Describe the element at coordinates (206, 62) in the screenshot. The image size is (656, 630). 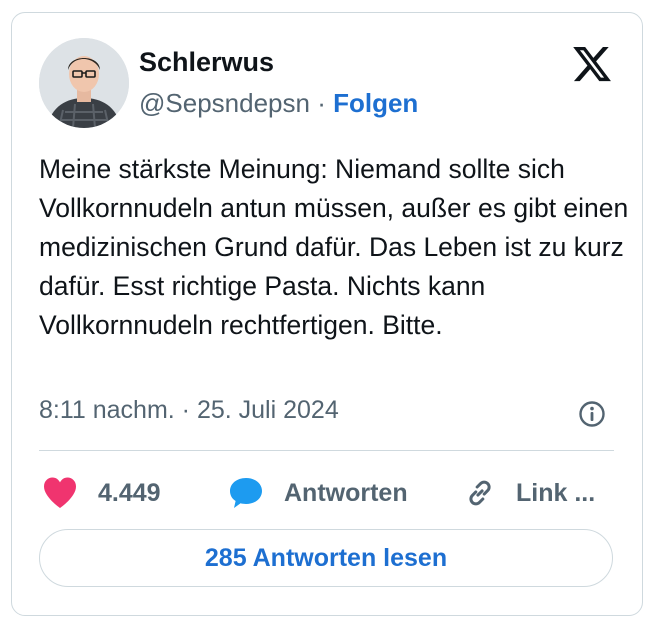
I see `author-name: Schlerwus` at that location.